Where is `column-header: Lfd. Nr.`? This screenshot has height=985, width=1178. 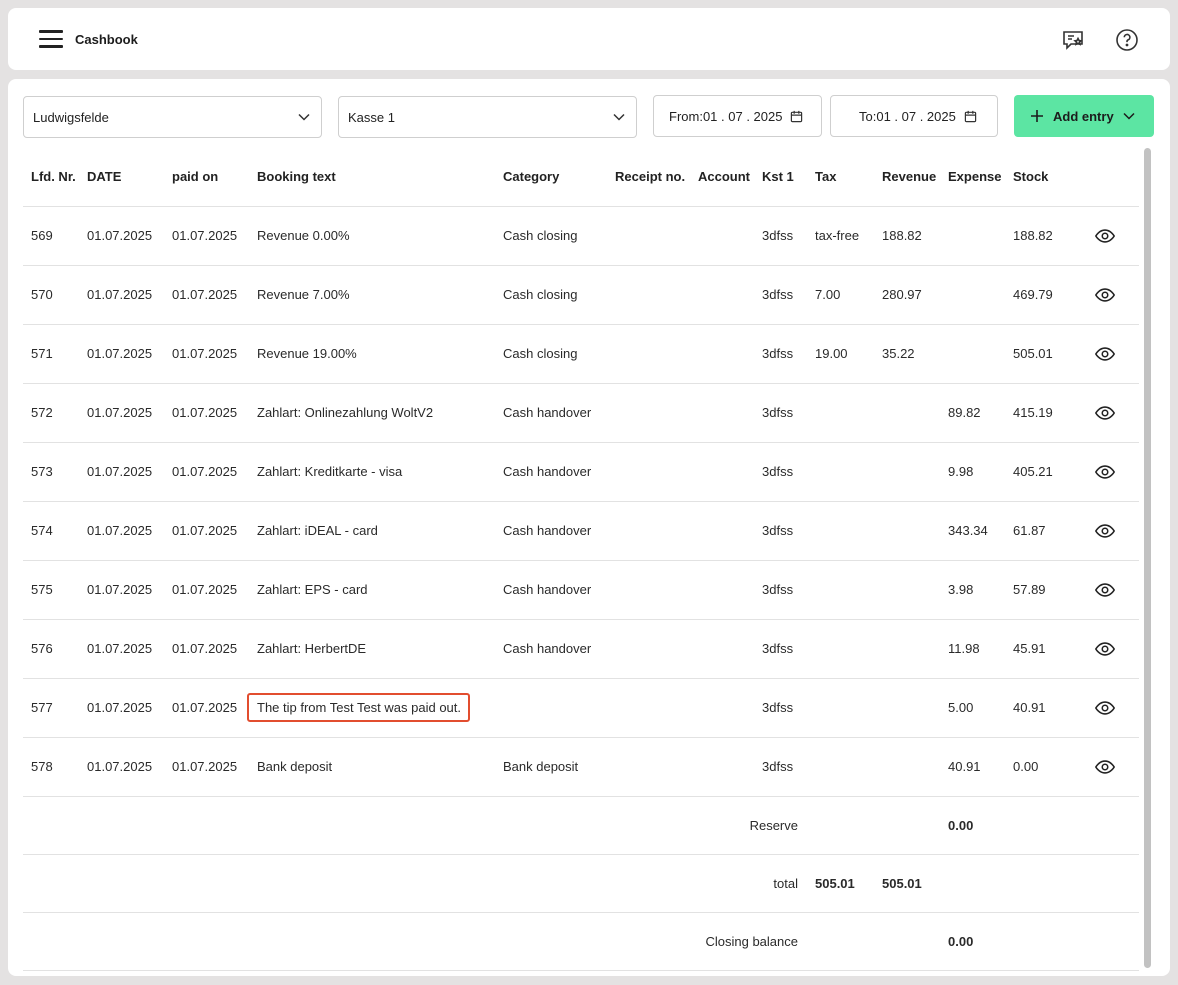 column-header: Lfd. Nr. is located at coordinates (51, 177).